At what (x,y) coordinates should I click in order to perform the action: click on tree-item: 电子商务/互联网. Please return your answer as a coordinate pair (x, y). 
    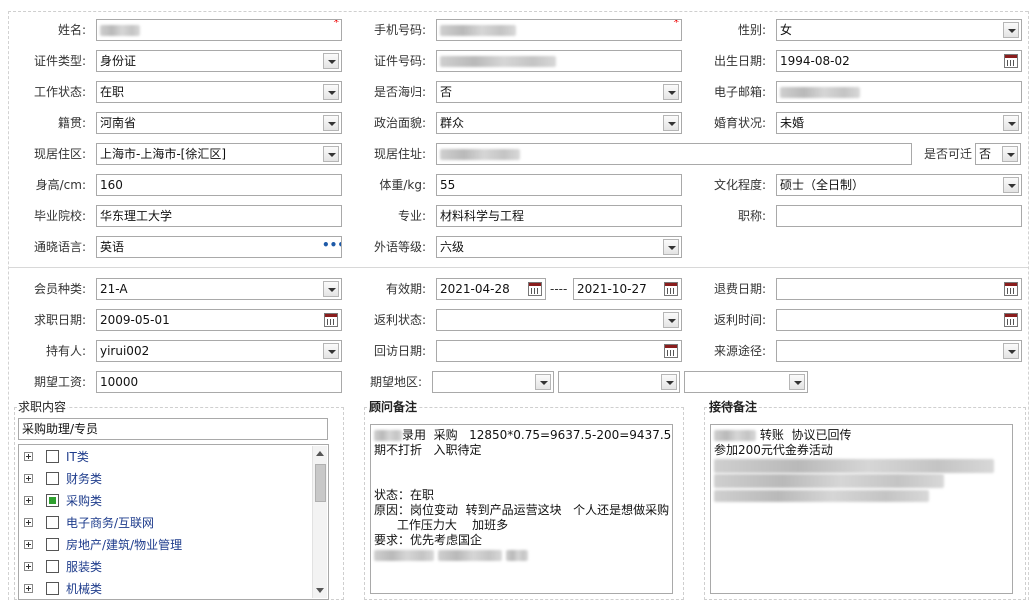
    Looking at the image, I should click on (165, 523).